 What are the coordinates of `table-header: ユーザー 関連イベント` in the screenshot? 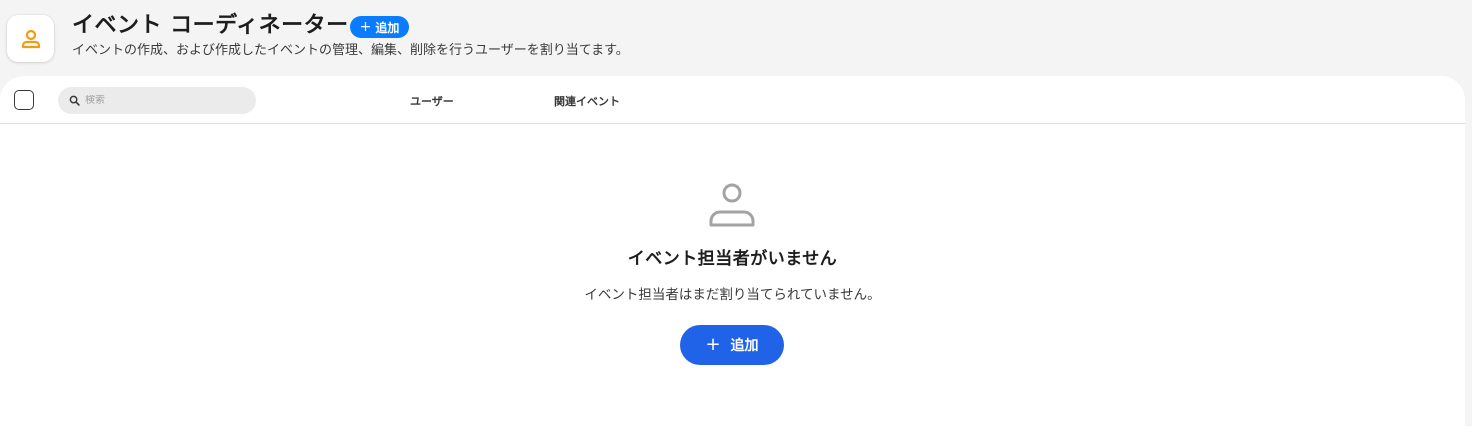 It's located at (732, 100).